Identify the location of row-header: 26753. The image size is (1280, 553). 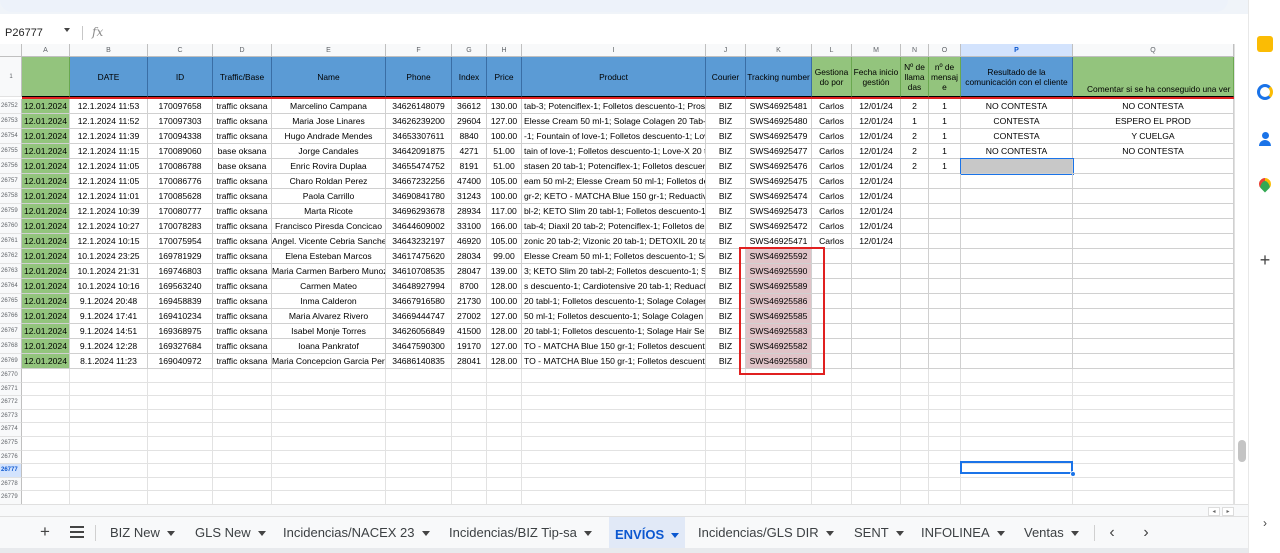
(11, 121).